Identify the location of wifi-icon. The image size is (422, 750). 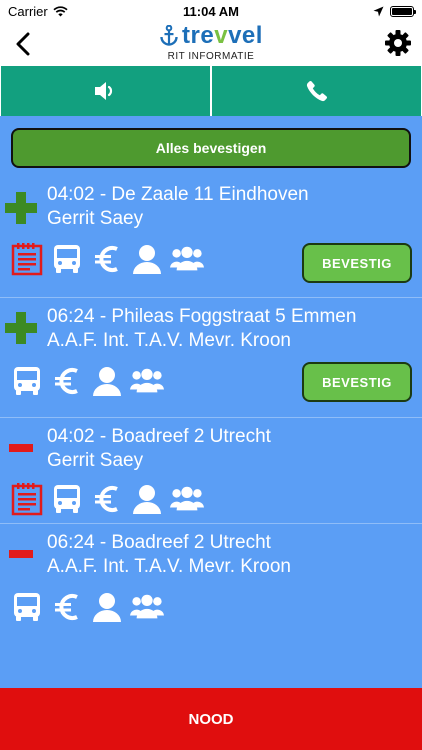
(60, 10).